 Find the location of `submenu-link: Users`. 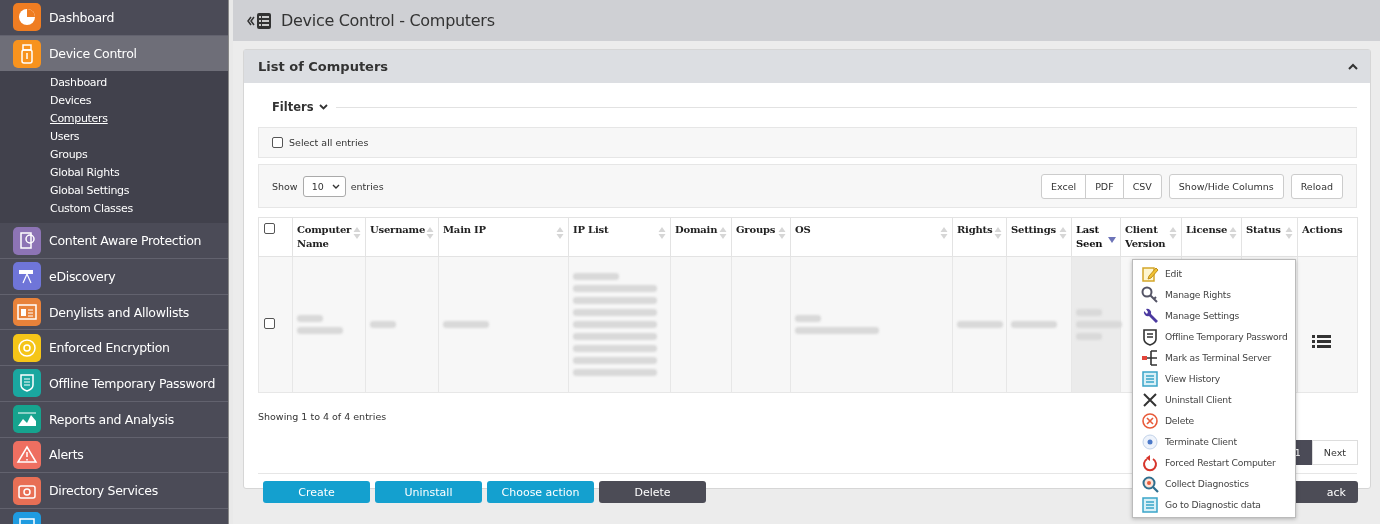

submenu-link: Users is located at coordinates (65, 137).